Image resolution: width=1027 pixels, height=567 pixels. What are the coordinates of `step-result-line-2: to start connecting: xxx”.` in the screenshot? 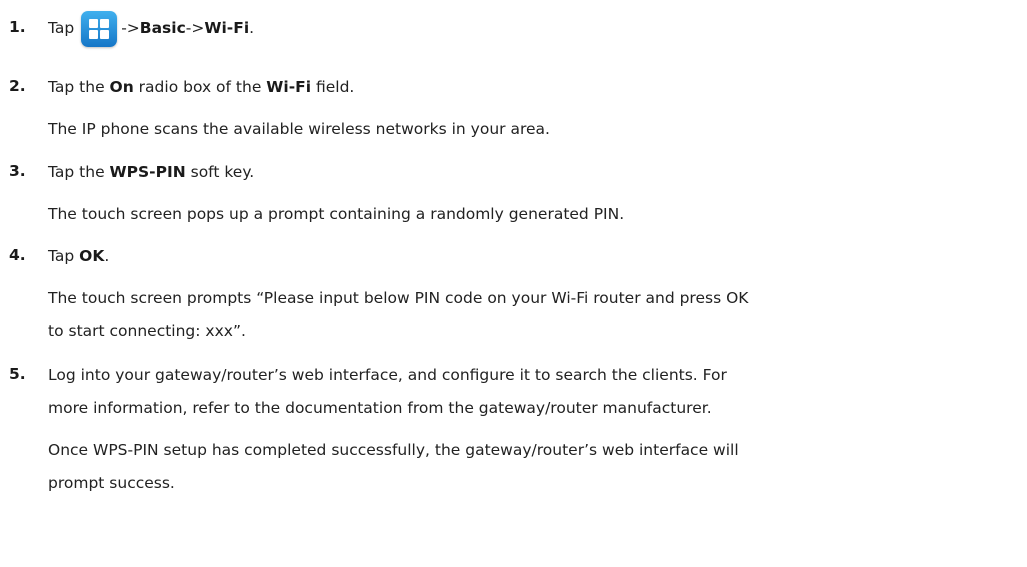 It's located at (147, 331).